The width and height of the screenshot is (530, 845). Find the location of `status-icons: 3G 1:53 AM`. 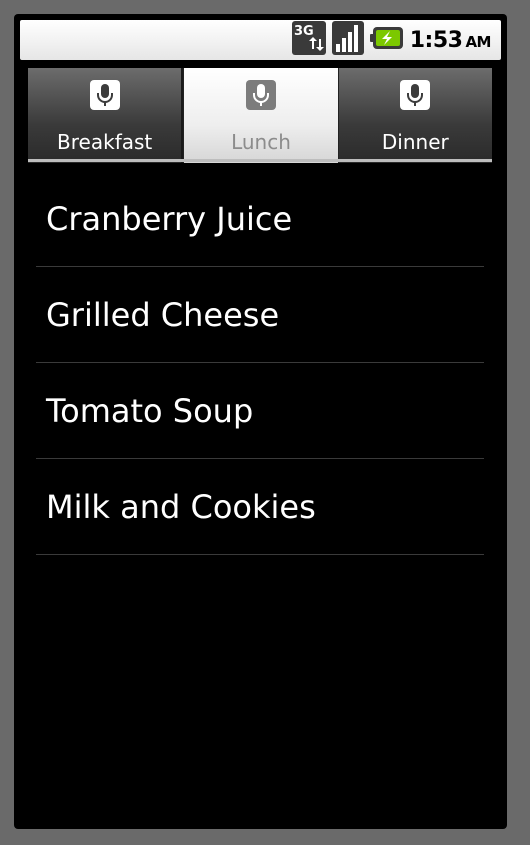

status-icons: 3G 1:53 AM is located at coordinates (391, 40).